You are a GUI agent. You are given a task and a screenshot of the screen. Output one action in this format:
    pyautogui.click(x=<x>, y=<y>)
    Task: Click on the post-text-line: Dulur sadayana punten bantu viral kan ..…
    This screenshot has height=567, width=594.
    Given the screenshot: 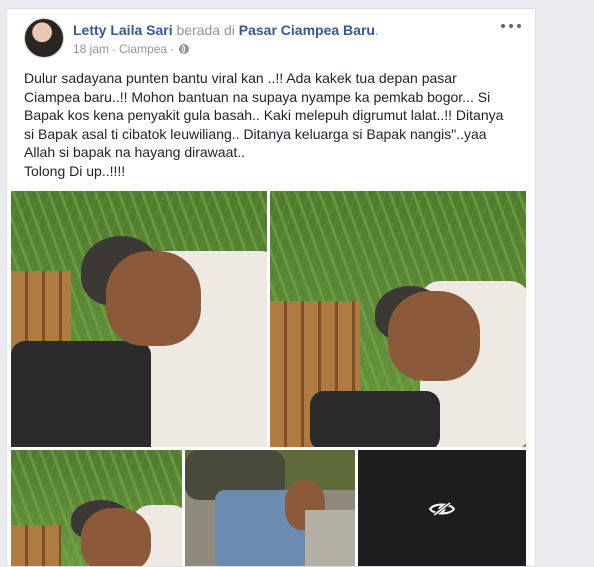 What is the action you would take?
    pyautogui.click(x=240, y=78)
    